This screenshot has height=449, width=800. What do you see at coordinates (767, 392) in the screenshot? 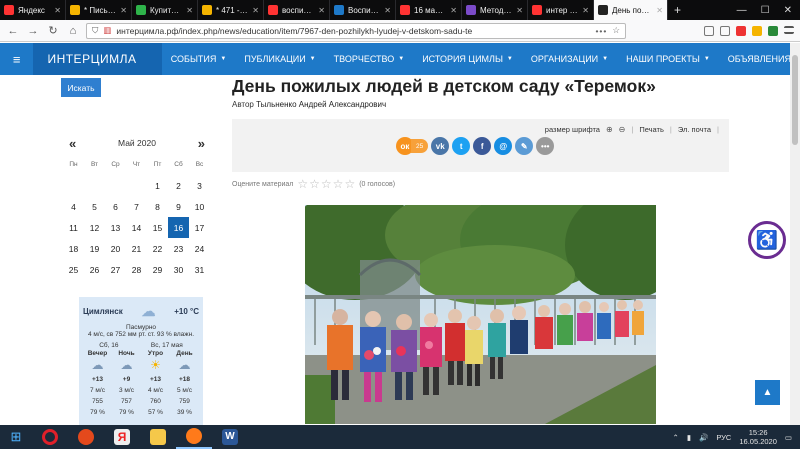
I see `scroll-to-top-button: ▲` at bounding box center [767, 392].